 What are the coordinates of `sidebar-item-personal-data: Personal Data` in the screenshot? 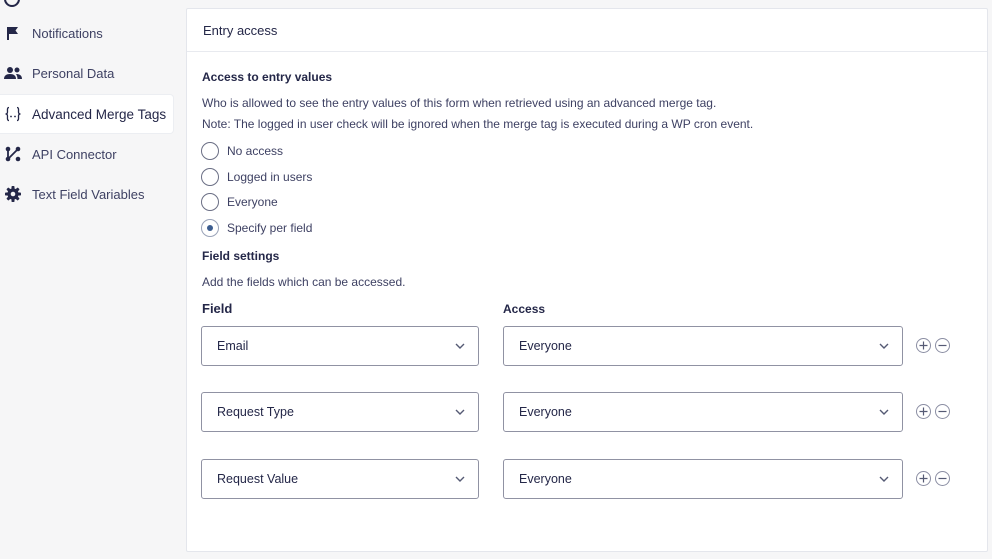 It's located at (86, 73).